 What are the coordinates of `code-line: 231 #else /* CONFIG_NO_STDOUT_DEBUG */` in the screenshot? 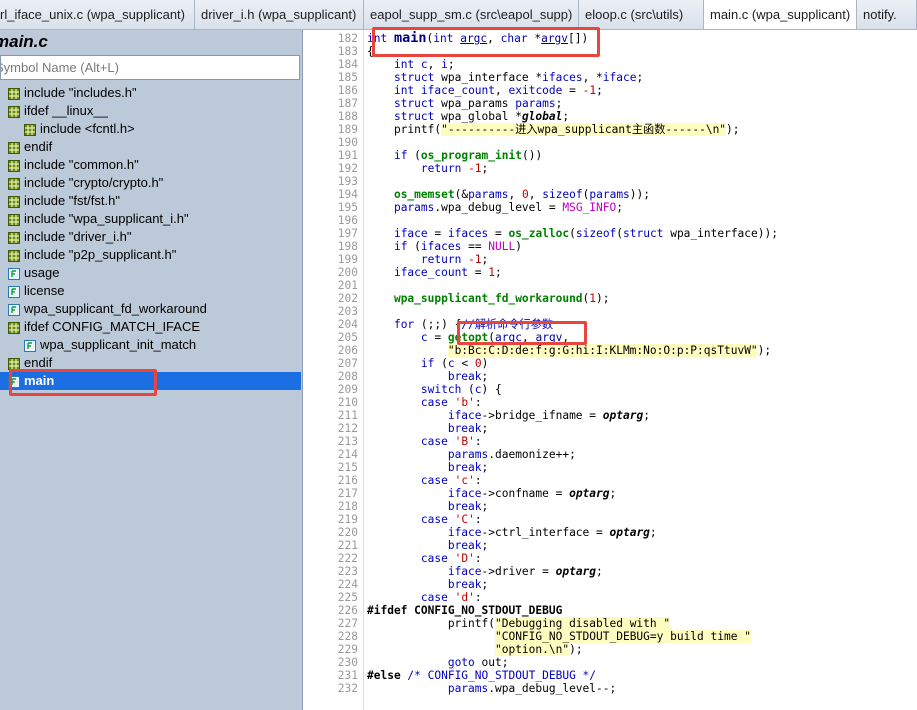 It's located at (610, 675).